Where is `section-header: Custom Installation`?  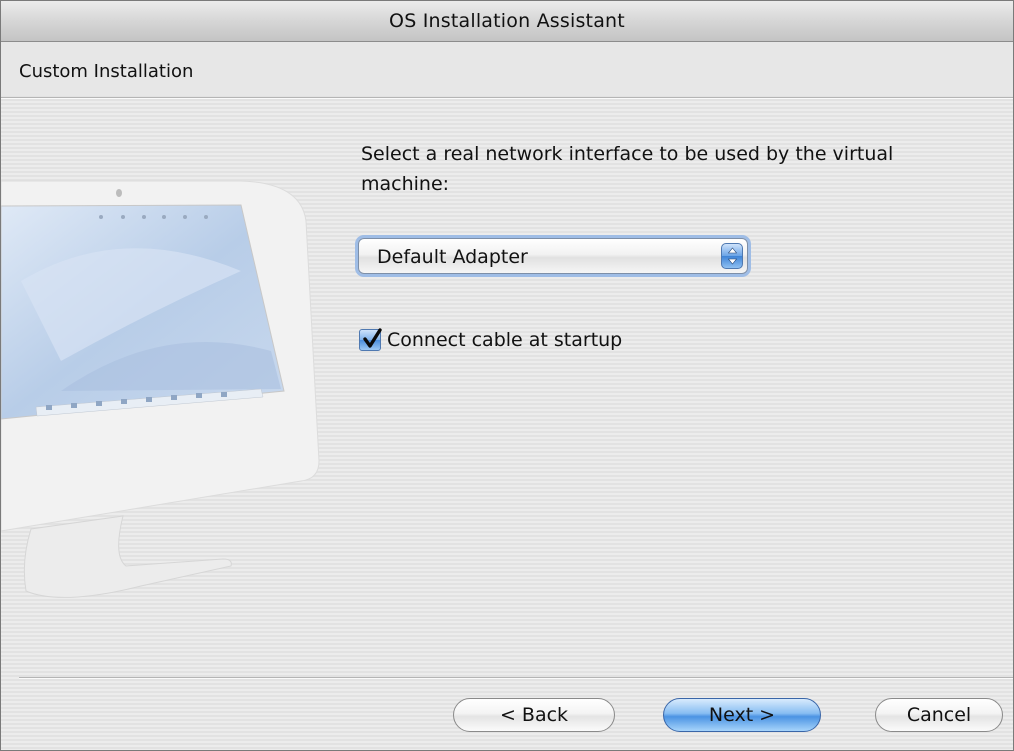
section-header: Custom Installation is located at coordinates (507, 69).